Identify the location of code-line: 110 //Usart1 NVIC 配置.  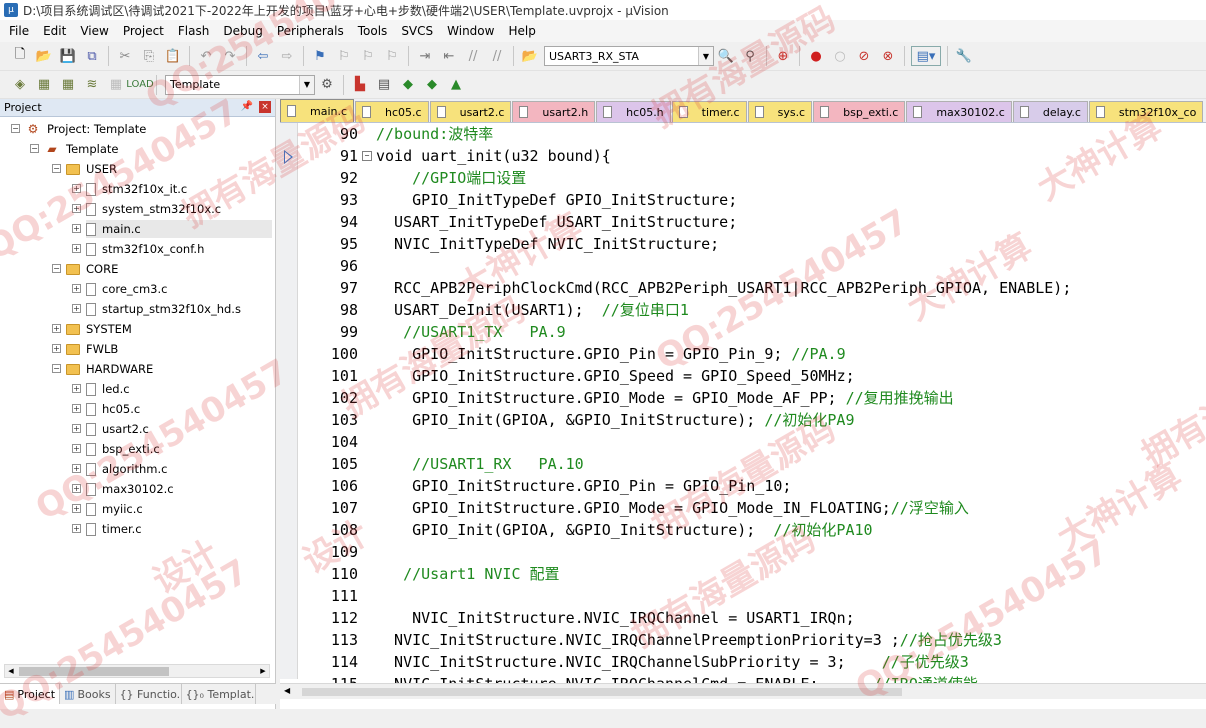
(752, 574).